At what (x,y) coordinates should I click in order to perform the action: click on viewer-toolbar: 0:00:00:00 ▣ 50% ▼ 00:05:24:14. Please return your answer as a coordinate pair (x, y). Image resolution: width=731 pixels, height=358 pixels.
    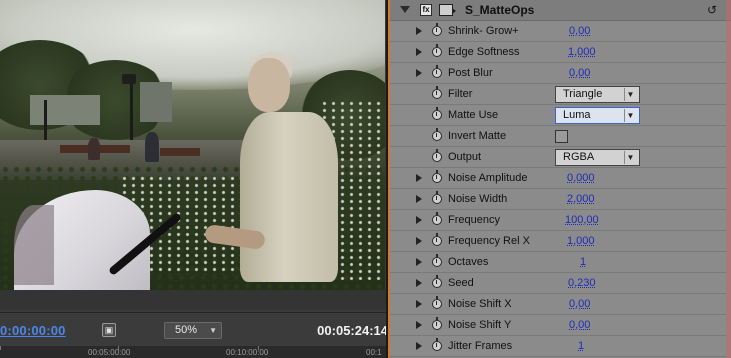
    Looking at the image, I should click on (194, 329).